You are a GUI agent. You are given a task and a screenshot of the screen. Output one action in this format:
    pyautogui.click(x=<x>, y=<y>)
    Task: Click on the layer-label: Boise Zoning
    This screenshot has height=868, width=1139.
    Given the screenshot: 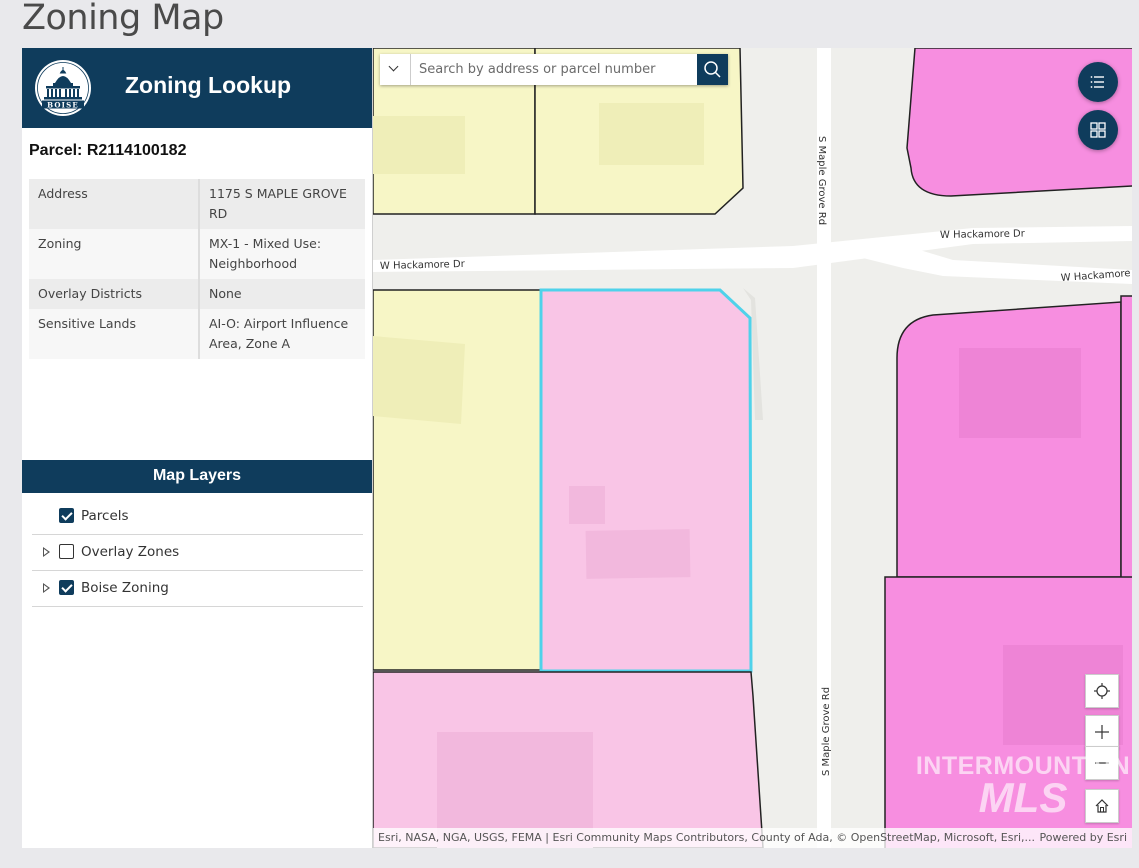 What is the action you would take?
    pyautogui.click(x=125, y=588)
    